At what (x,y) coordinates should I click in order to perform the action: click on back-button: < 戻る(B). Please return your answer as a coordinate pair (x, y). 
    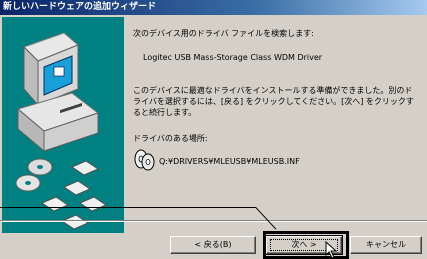
    Looking at the image, I should click on (213, 245).